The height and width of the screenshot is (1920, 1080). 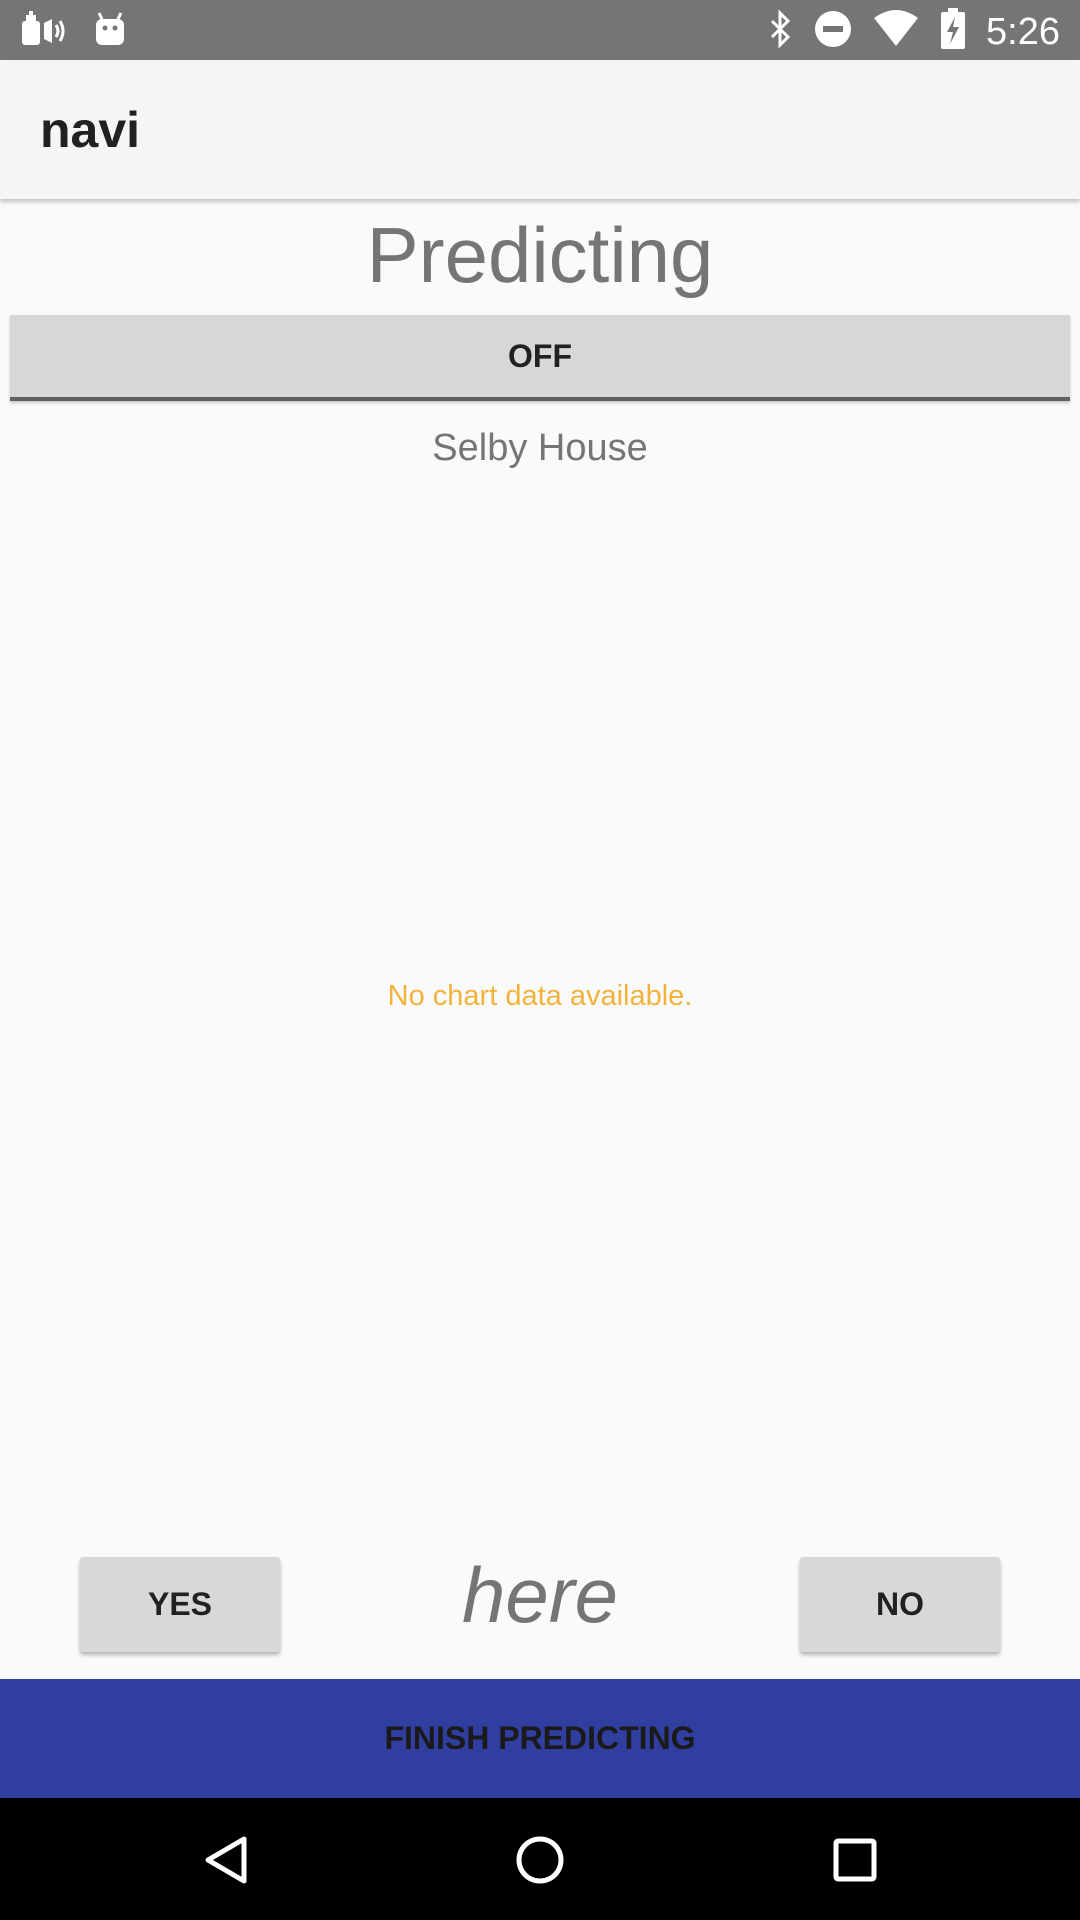 I want to click on navigation-bar, so click(x=540, y=1859).